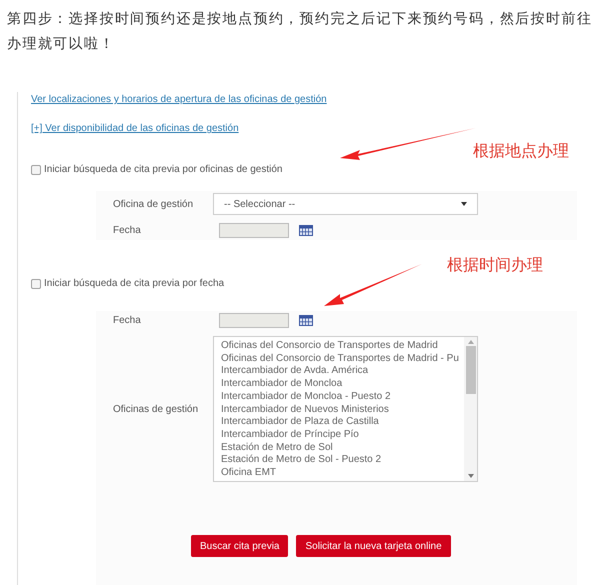  I want to click on checkbox-label: Iniciar búsqueda de cita previa por oficinas de gestión, so click(163, 170).